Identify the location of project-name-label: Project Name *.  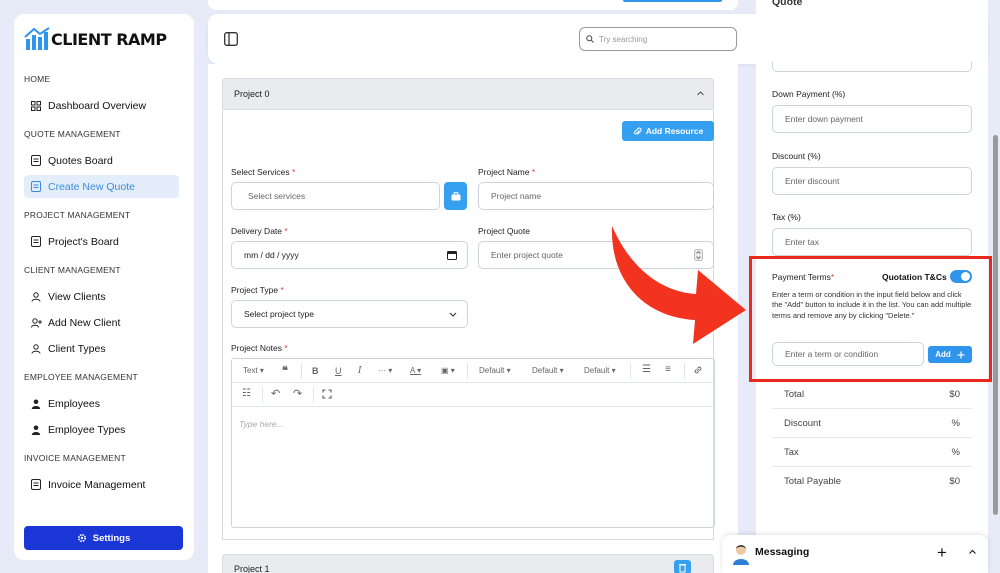
(507, 172).